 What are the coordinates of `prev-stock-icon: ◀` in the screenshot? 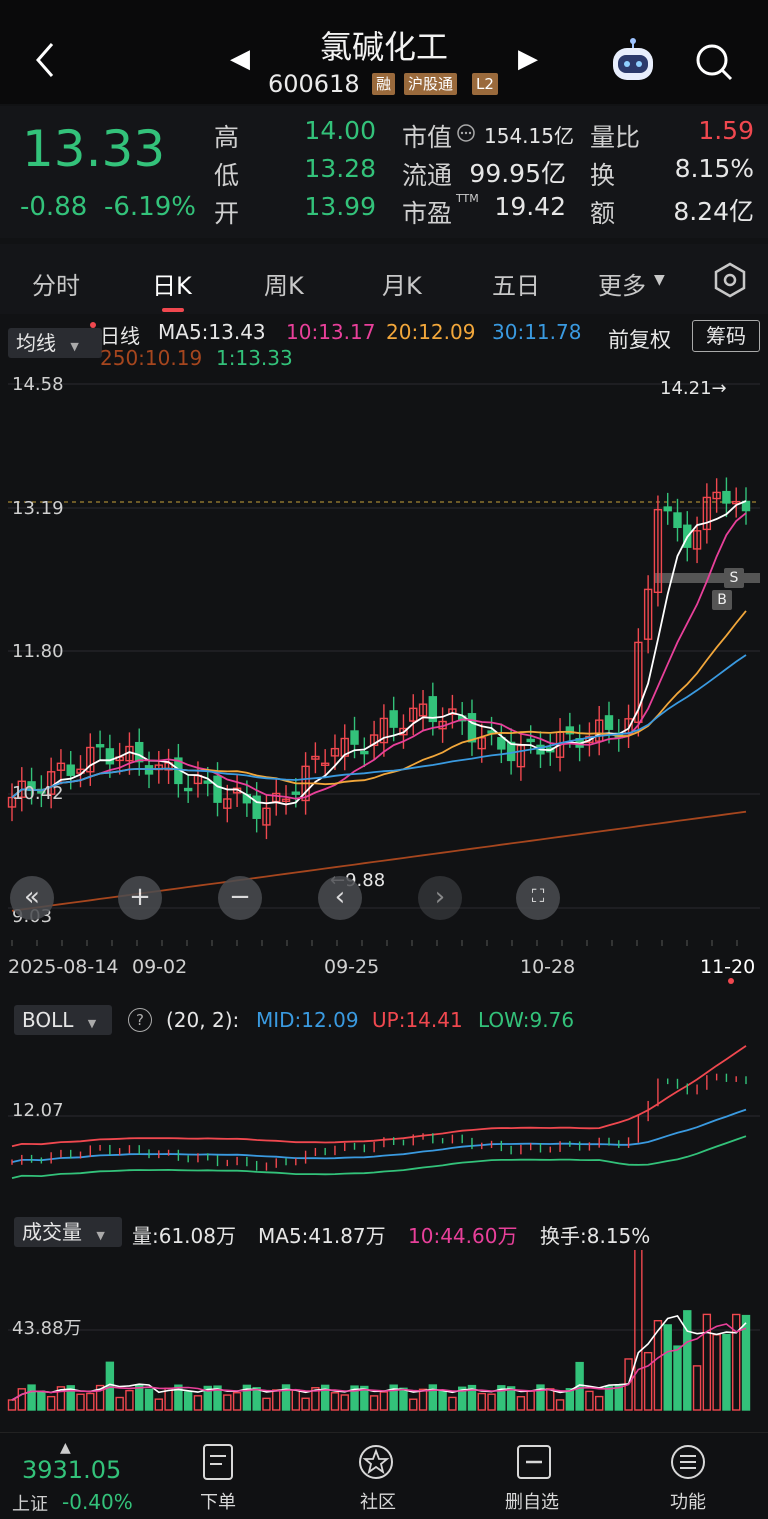 It's located at (240, 59).